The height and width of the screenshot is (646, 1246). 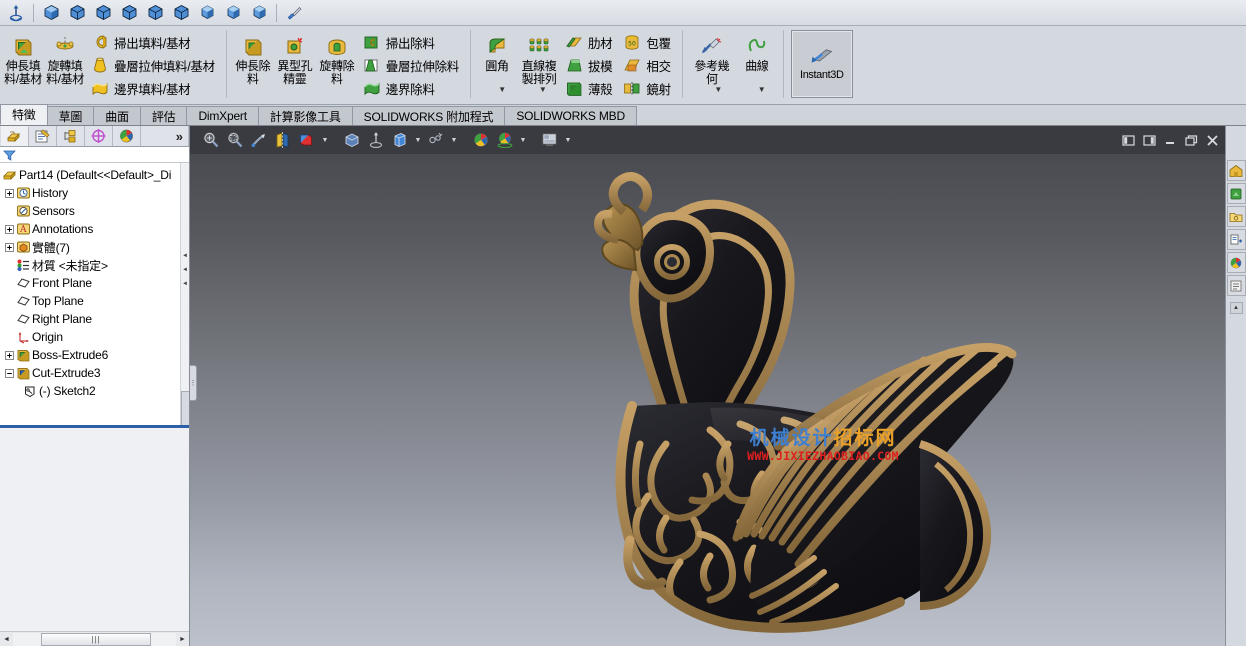 What do you see at coordinates (411, 42) in the screenshot?
I see `swept-cut-button: 掃出除料` at bounding box center [411, 42].